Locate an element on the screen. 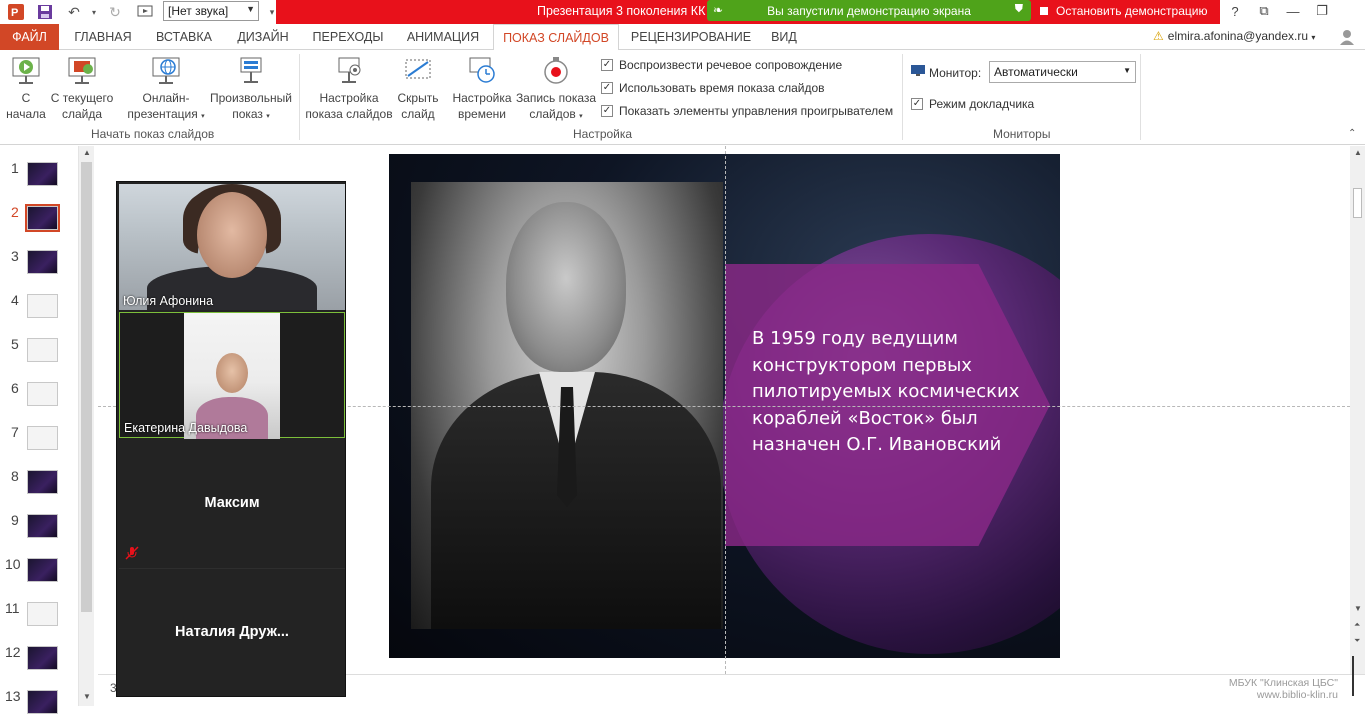 The image size is (1365, 714). hide-slide-button: Скрыть слайд is located at coordinates (418, 89).